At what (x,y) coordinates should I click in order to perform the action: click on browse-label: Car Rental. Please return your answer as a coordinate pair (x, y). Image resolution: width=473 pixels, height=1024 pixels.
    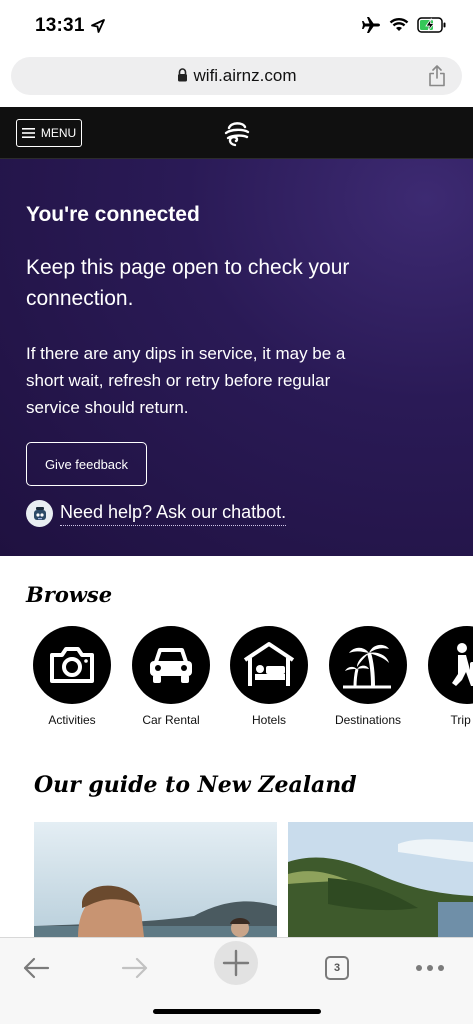
    Looking at the image, I should click on (171, 720).